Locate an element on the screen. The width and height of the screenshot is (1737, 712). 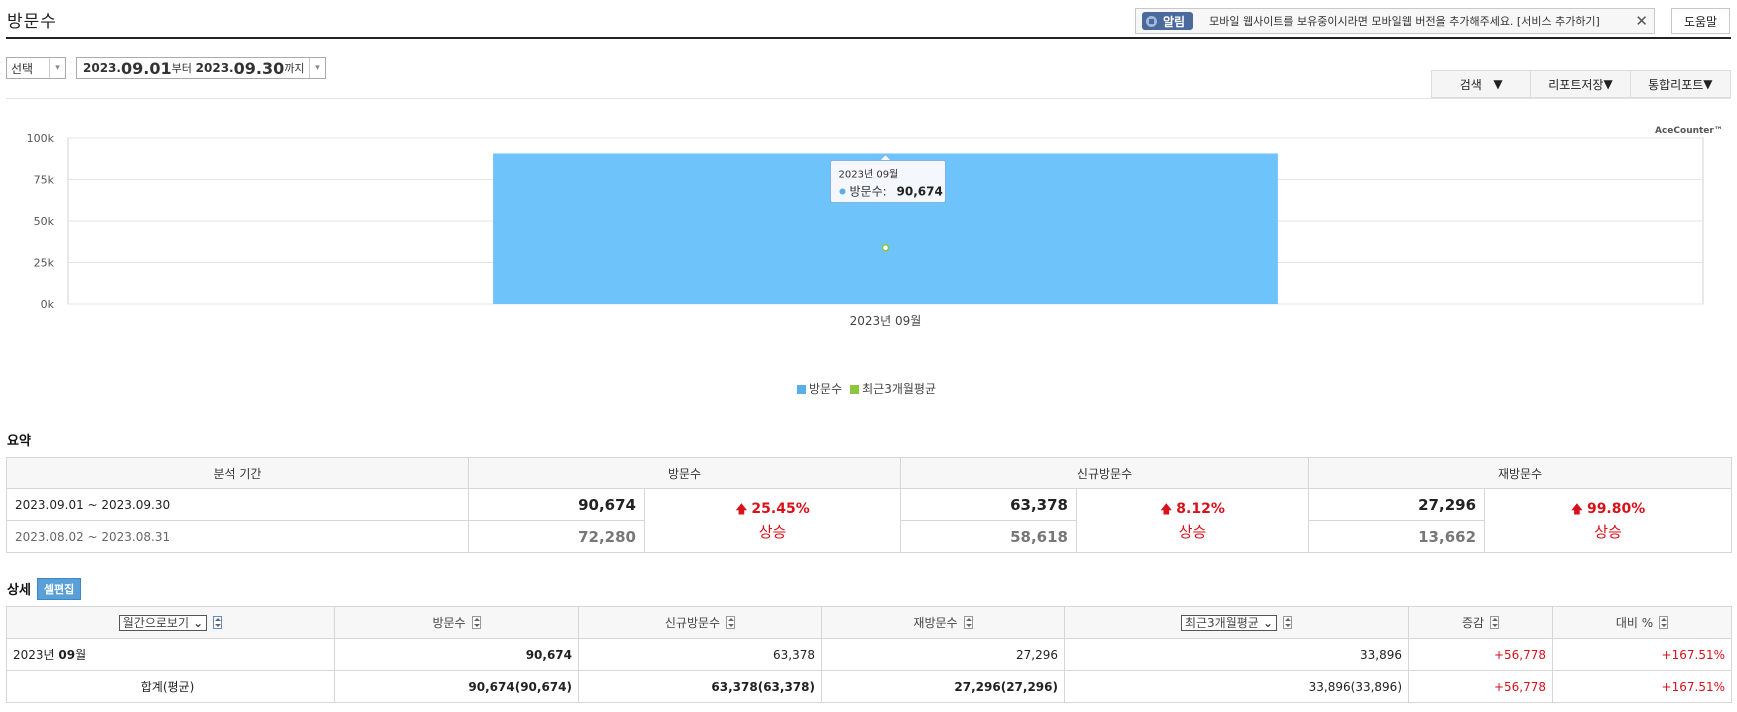
col-ratio: 대비 % is located at coordinates (1642, 622).